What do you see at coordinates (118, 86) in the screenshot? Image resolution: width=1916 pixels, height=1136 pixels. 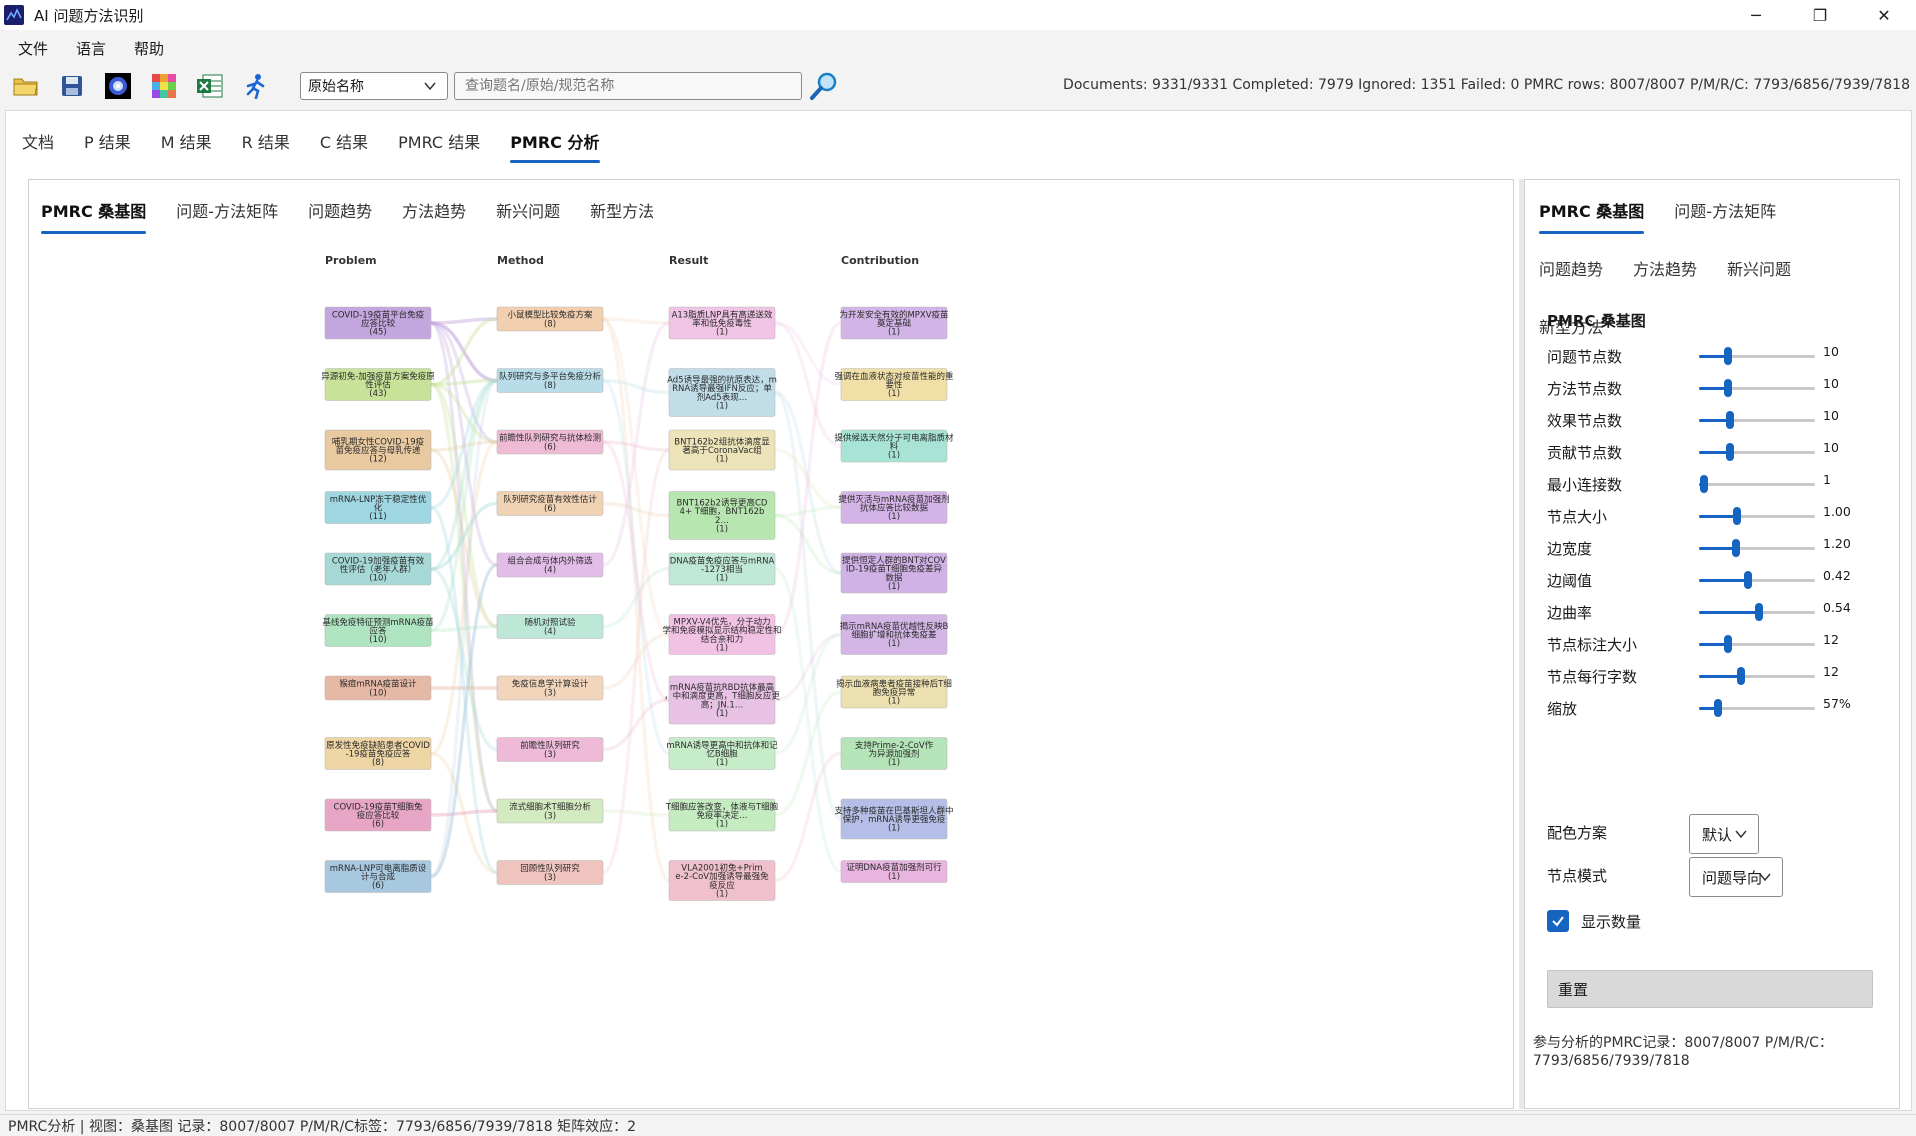 I see `sphere-icon` at bounding box center [118, 86].